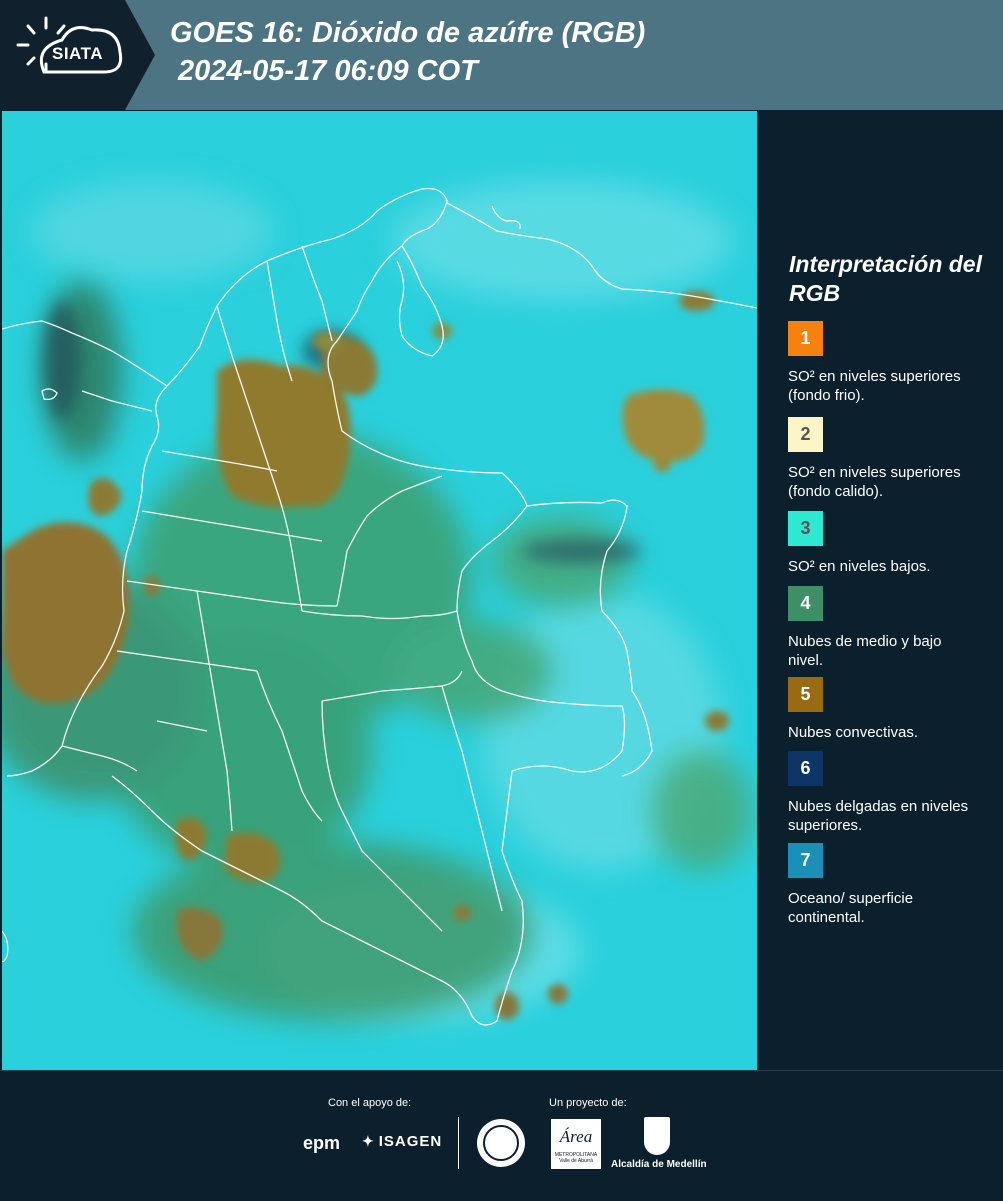  I want to click on isagen-text: ISAGEN, so click(410, 1141).